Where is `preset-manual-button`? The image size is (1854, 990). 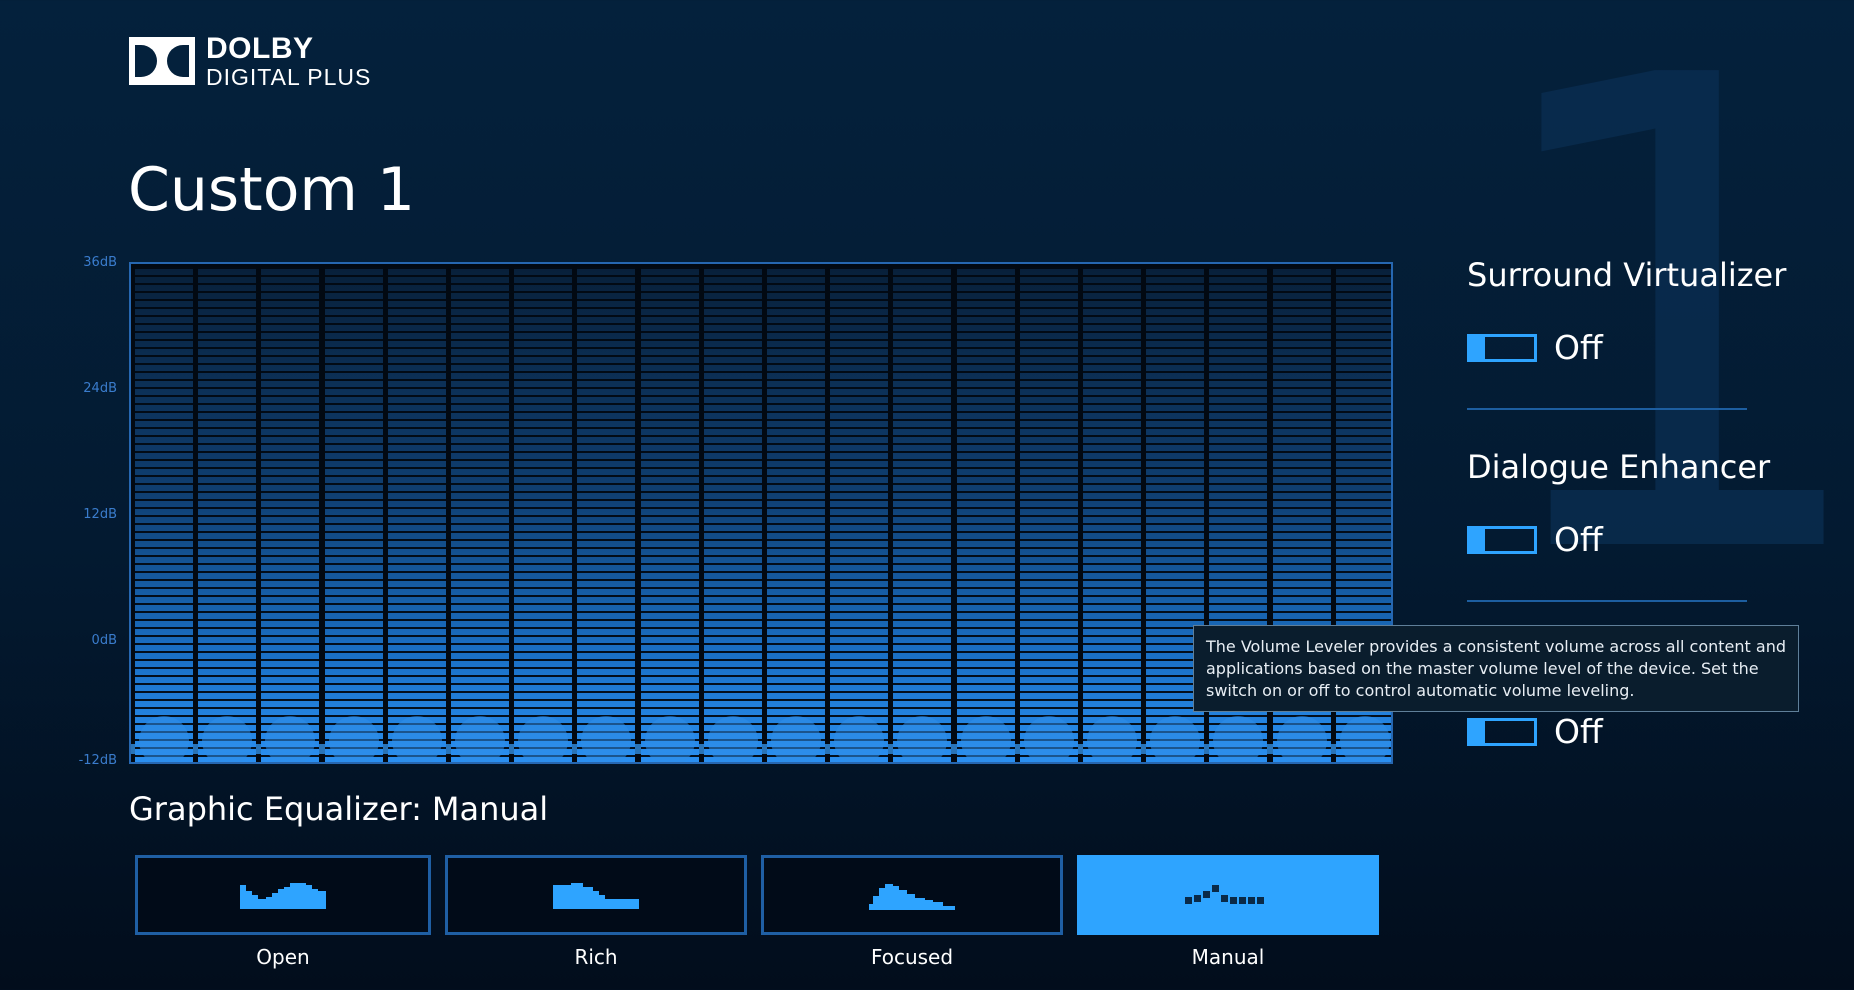
preset-manual-button is located at coordinates (1228, 895).